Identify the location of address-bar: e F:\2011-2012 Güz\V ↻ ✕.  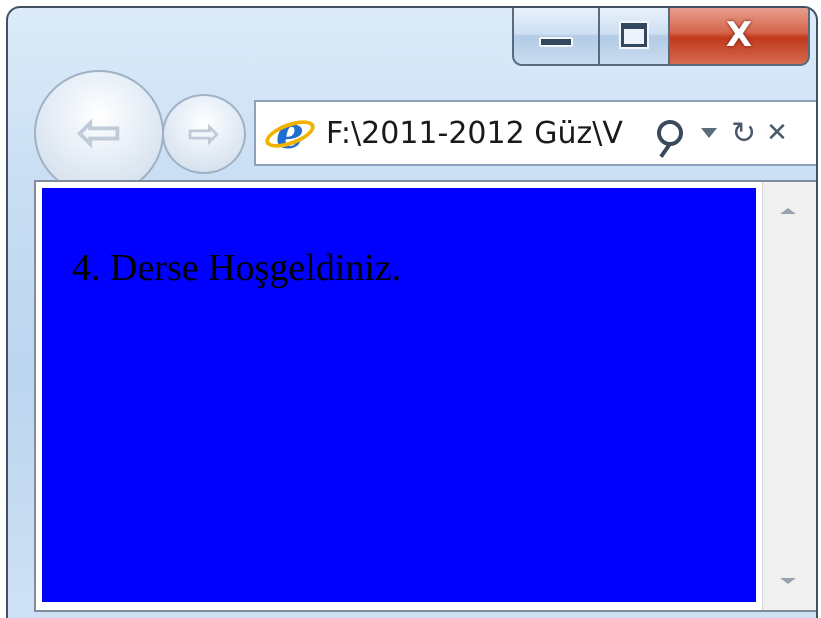
(535, 133).